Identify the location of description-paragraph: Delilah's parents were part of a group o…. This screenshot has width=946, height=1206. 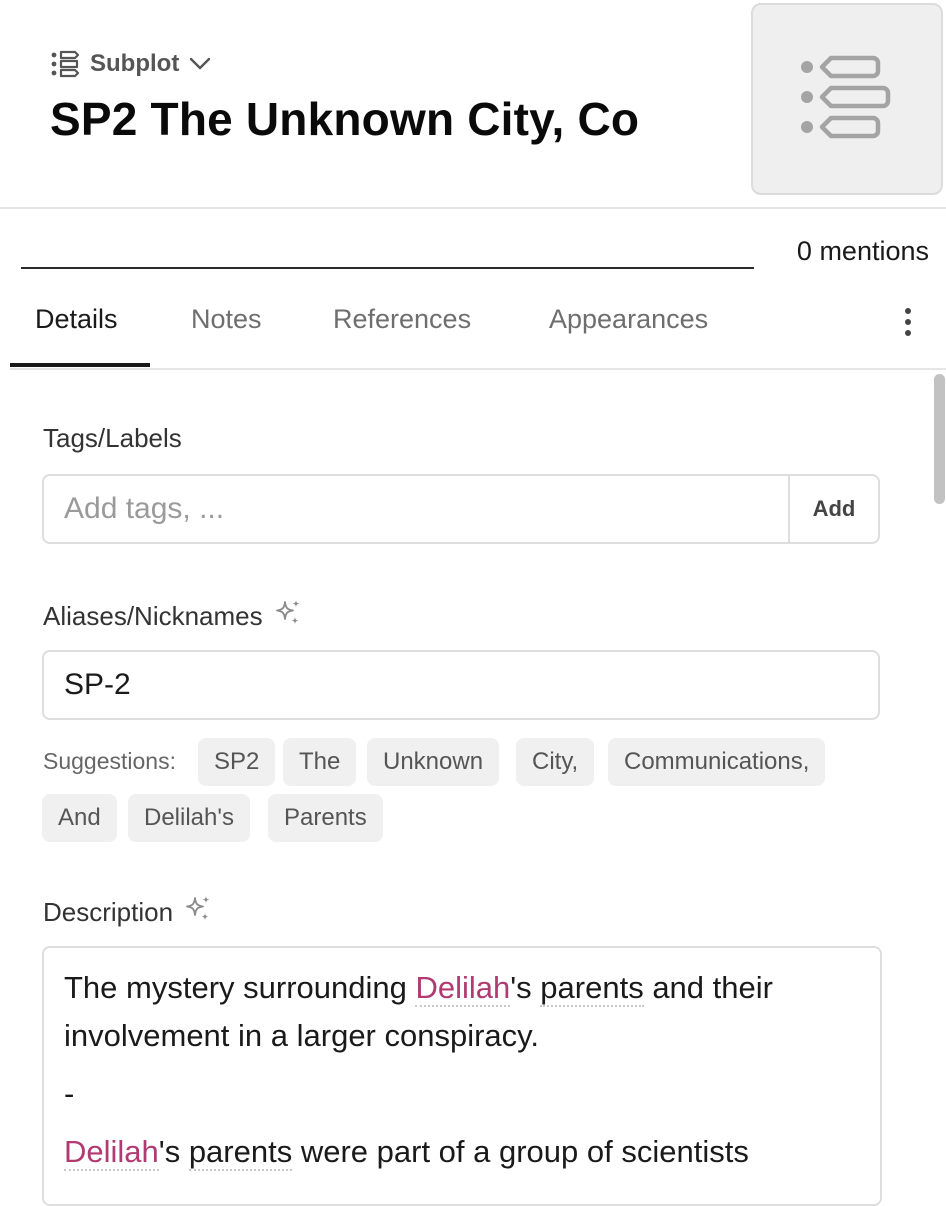
(462, 1152).